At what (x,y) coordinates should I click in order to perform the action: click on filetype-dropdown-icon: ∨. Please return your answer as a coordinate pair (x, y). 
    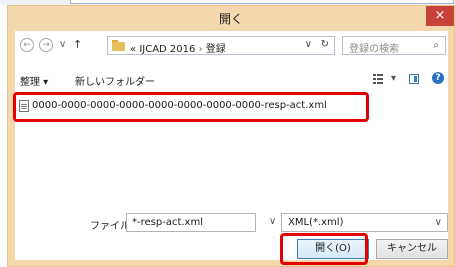
    Looking at the image, I should click on (438, 222).